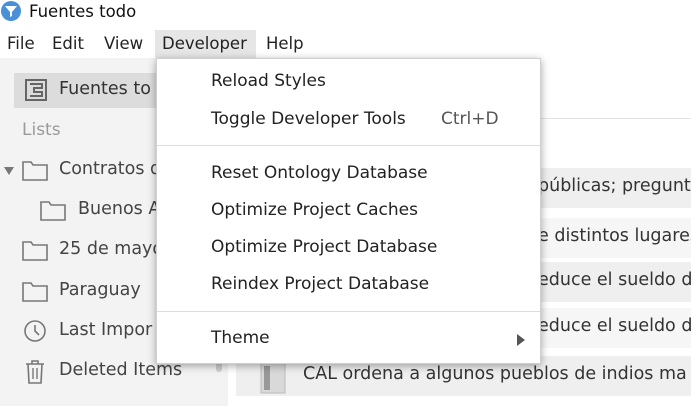 This screenshot has width=691, height=406. Describe the element at coordinates (36, 90) in the screenshot. I see `project-icon` at that location.